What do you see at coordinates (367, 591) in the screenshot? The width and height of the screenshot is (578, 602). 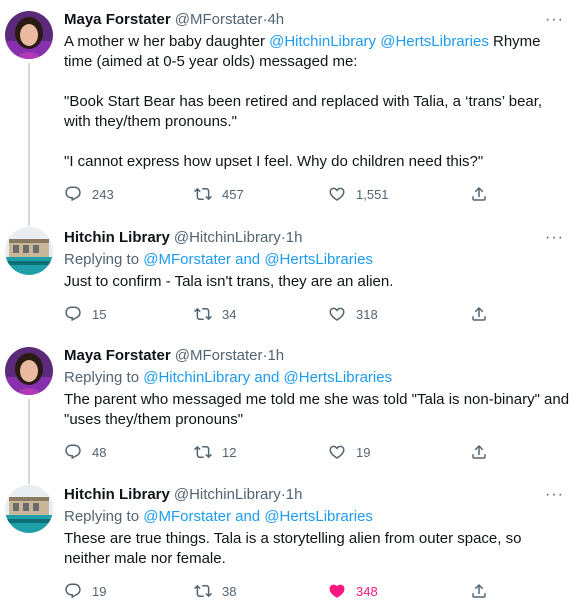 I see `like-count: 348` at bounding box center [367, 591].